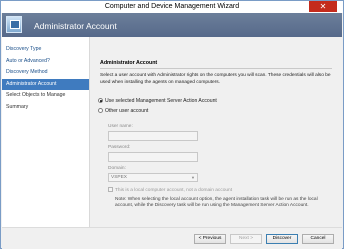 This screenshot has width=344, height=249. Describe the element at coordinates (110, 189) in the screenshot. I see `checkbox-icon` at that location.